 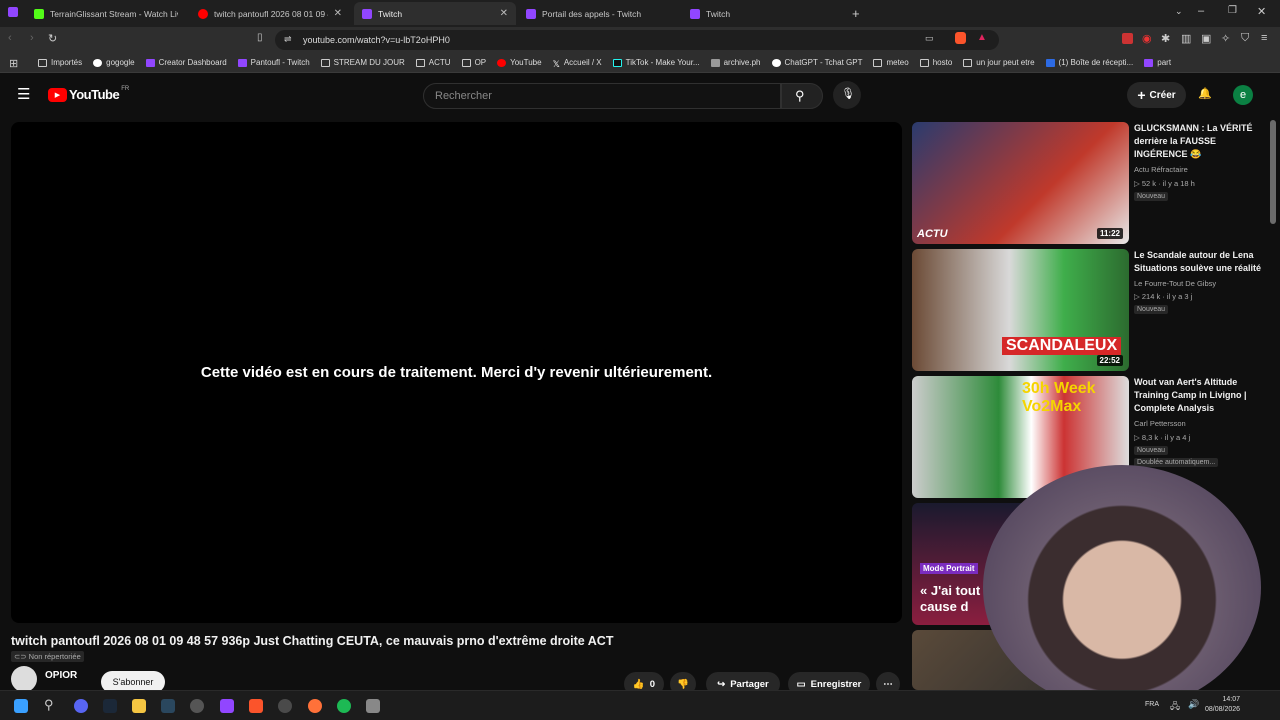 What do you see at coordinates (285, 706) in the screenshot?
I see `app-icon` at bounding box center [285, 706].